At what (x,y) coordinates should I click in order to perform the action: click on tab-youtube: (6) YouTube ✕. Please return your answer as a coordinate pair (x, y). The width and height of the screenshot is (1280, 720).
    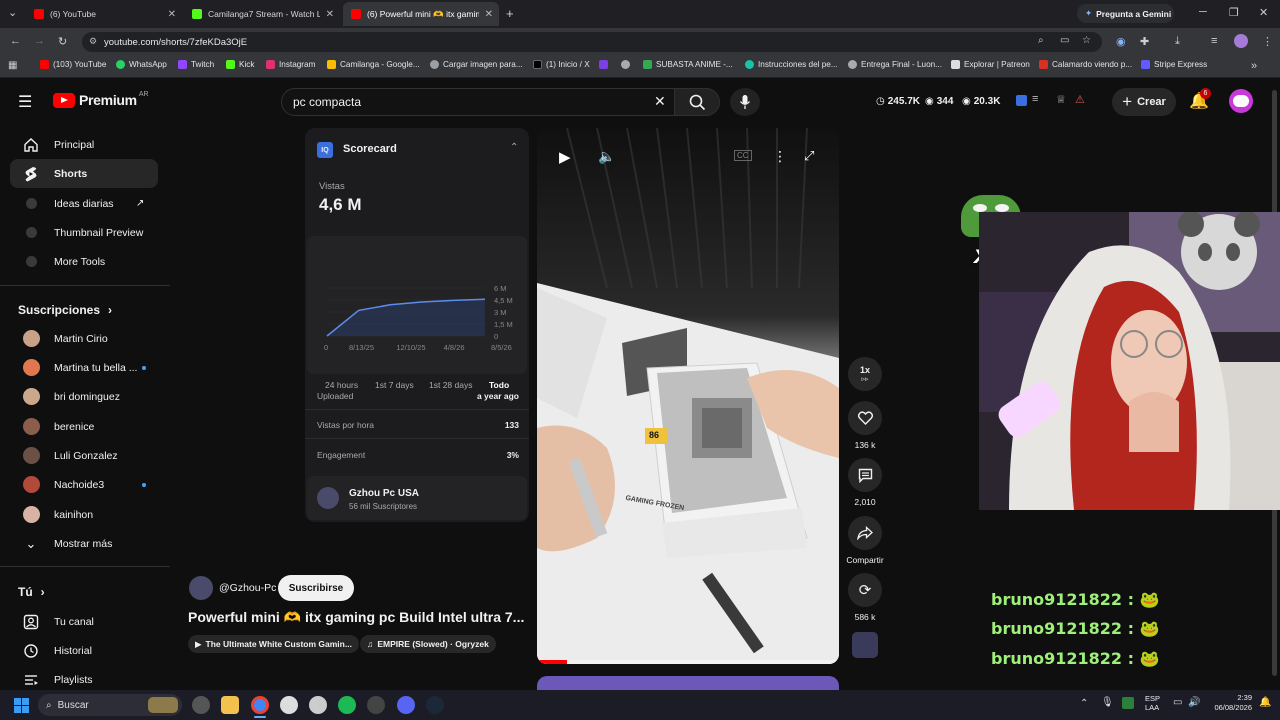
    Looking at the image, I should click on (104, 14).